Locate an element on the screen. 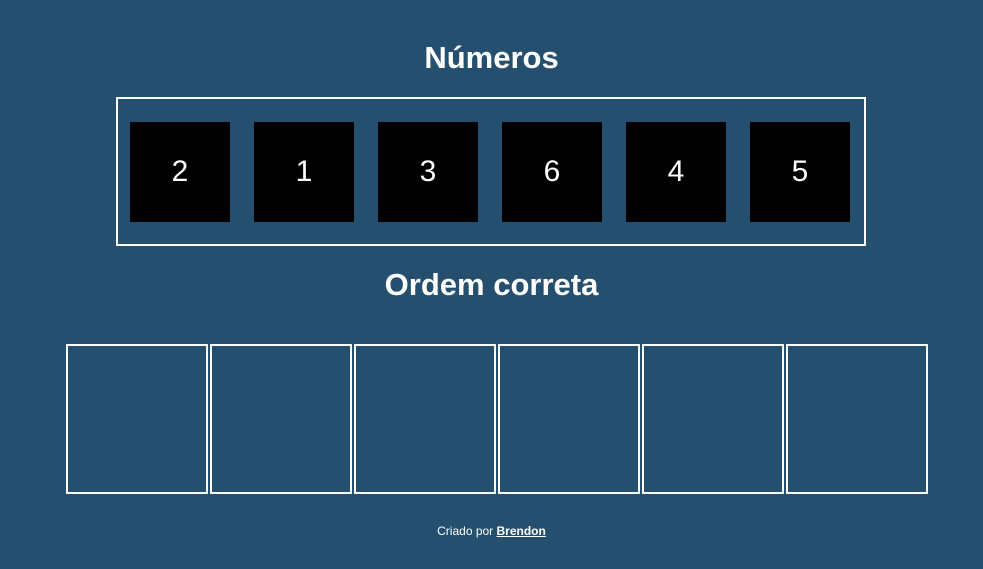 The height and width of the screenshot is (569, 983). footer-prefix: Criado por is located at coordinates (465, 531).